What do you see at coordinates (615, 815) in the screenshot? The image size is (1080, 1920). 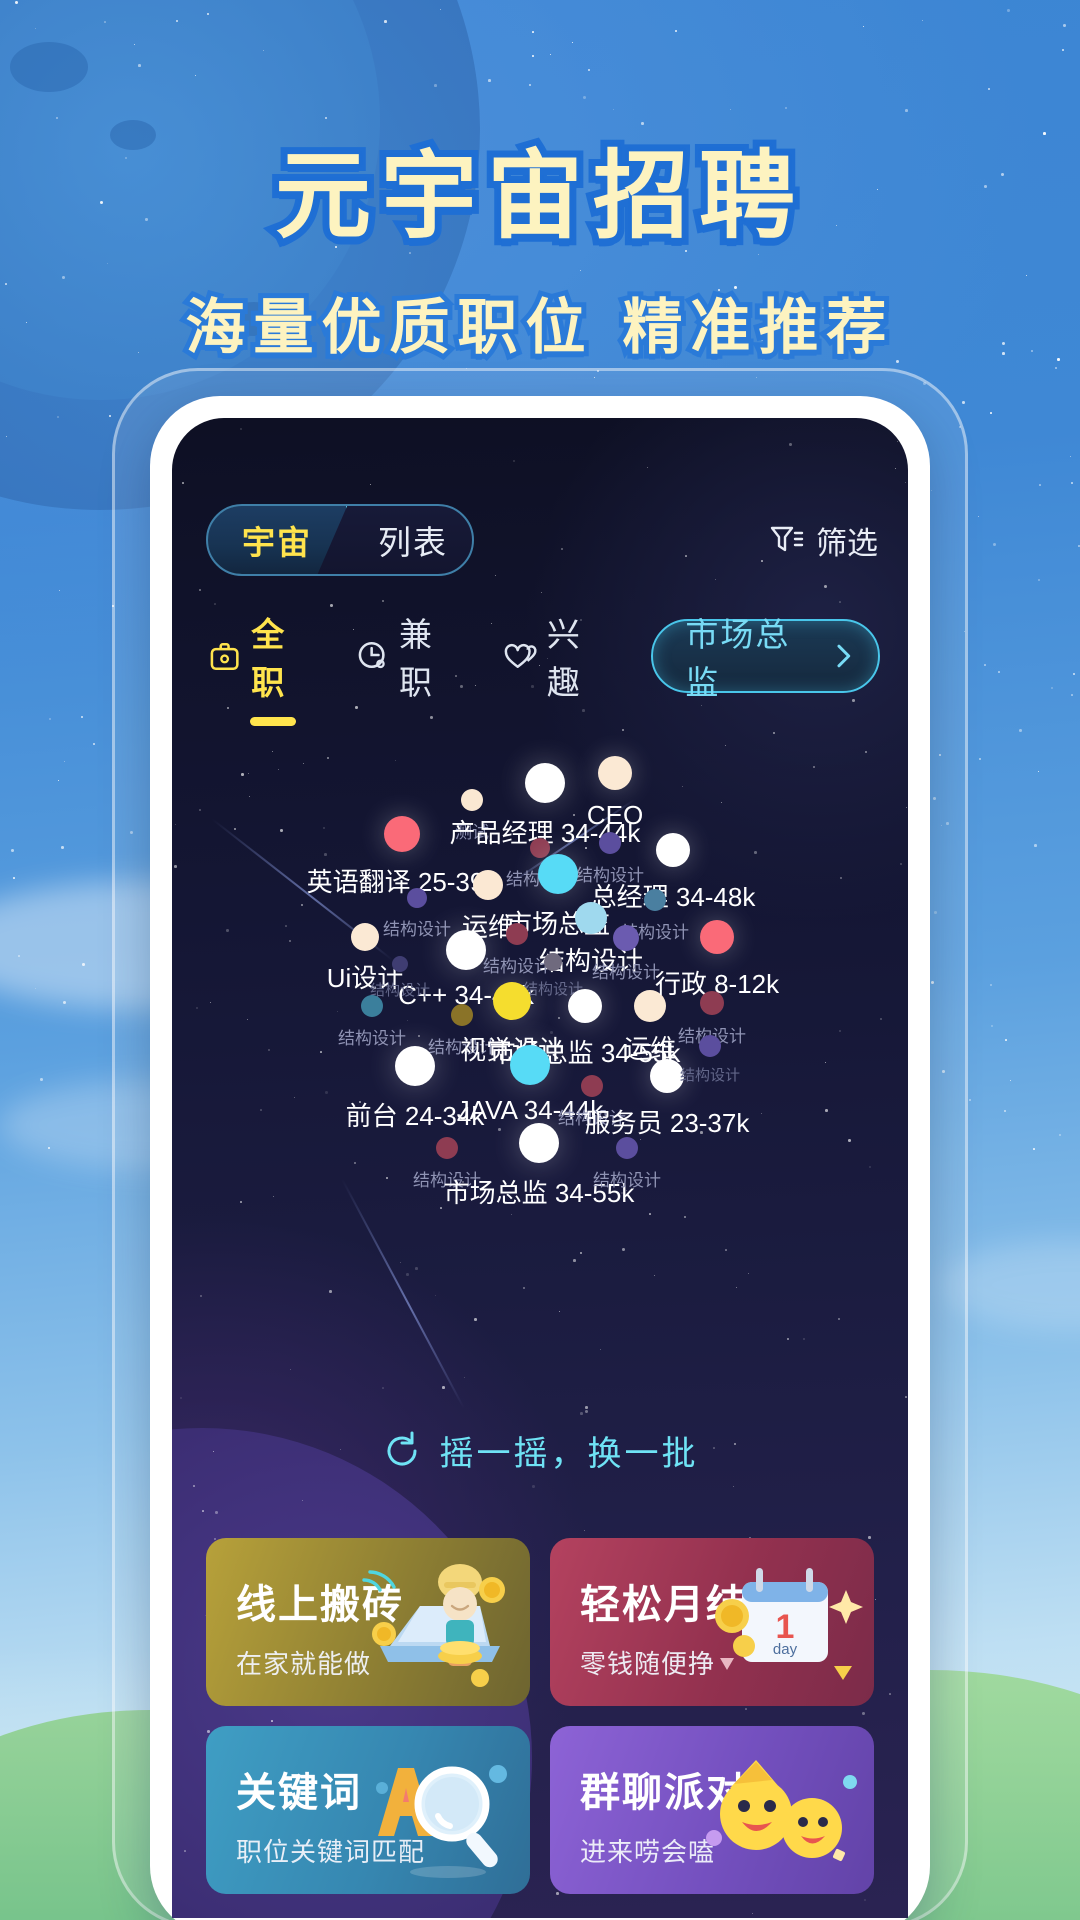 I see `job-node-label: CEO` at bounding box center [615, 815].